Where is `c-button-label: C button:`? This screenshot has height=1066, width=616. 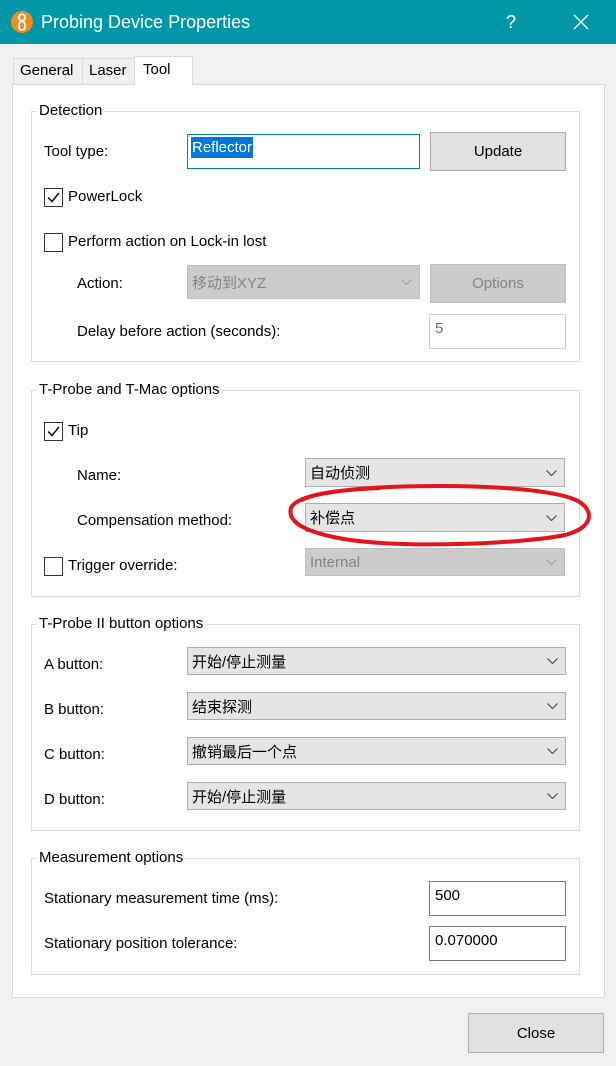 c-button-label: C button: is located at coordinates (74, 754).